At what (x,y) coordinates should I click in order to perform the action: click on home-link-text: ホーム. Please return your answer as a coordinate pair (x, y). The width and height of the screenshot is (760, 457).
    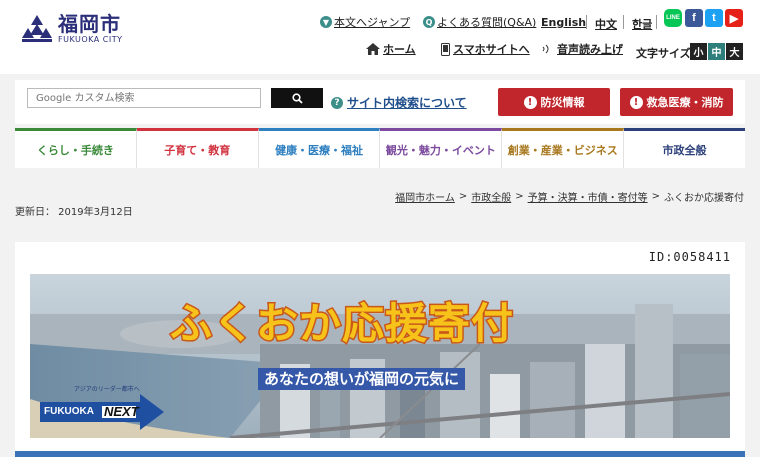
    Looking at the image, I should click on (399, 49).